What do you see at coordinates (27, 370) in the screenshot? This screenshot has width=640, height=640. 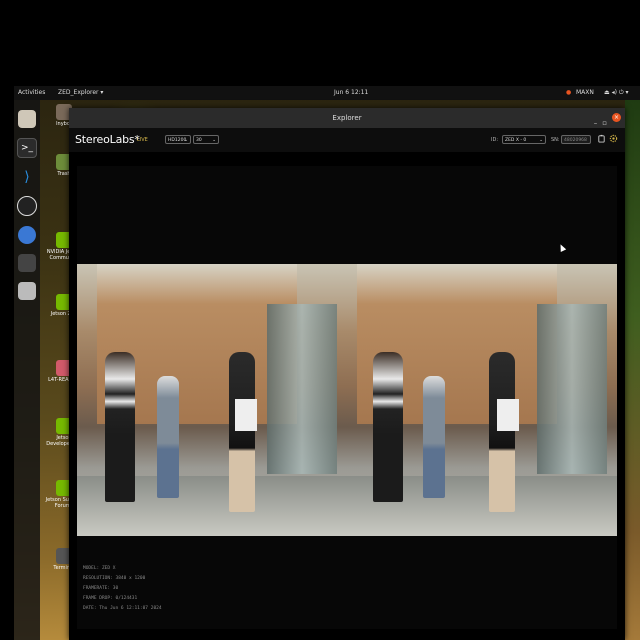 I see `dock: >_ ⟩` at bounding box center [27, 370].